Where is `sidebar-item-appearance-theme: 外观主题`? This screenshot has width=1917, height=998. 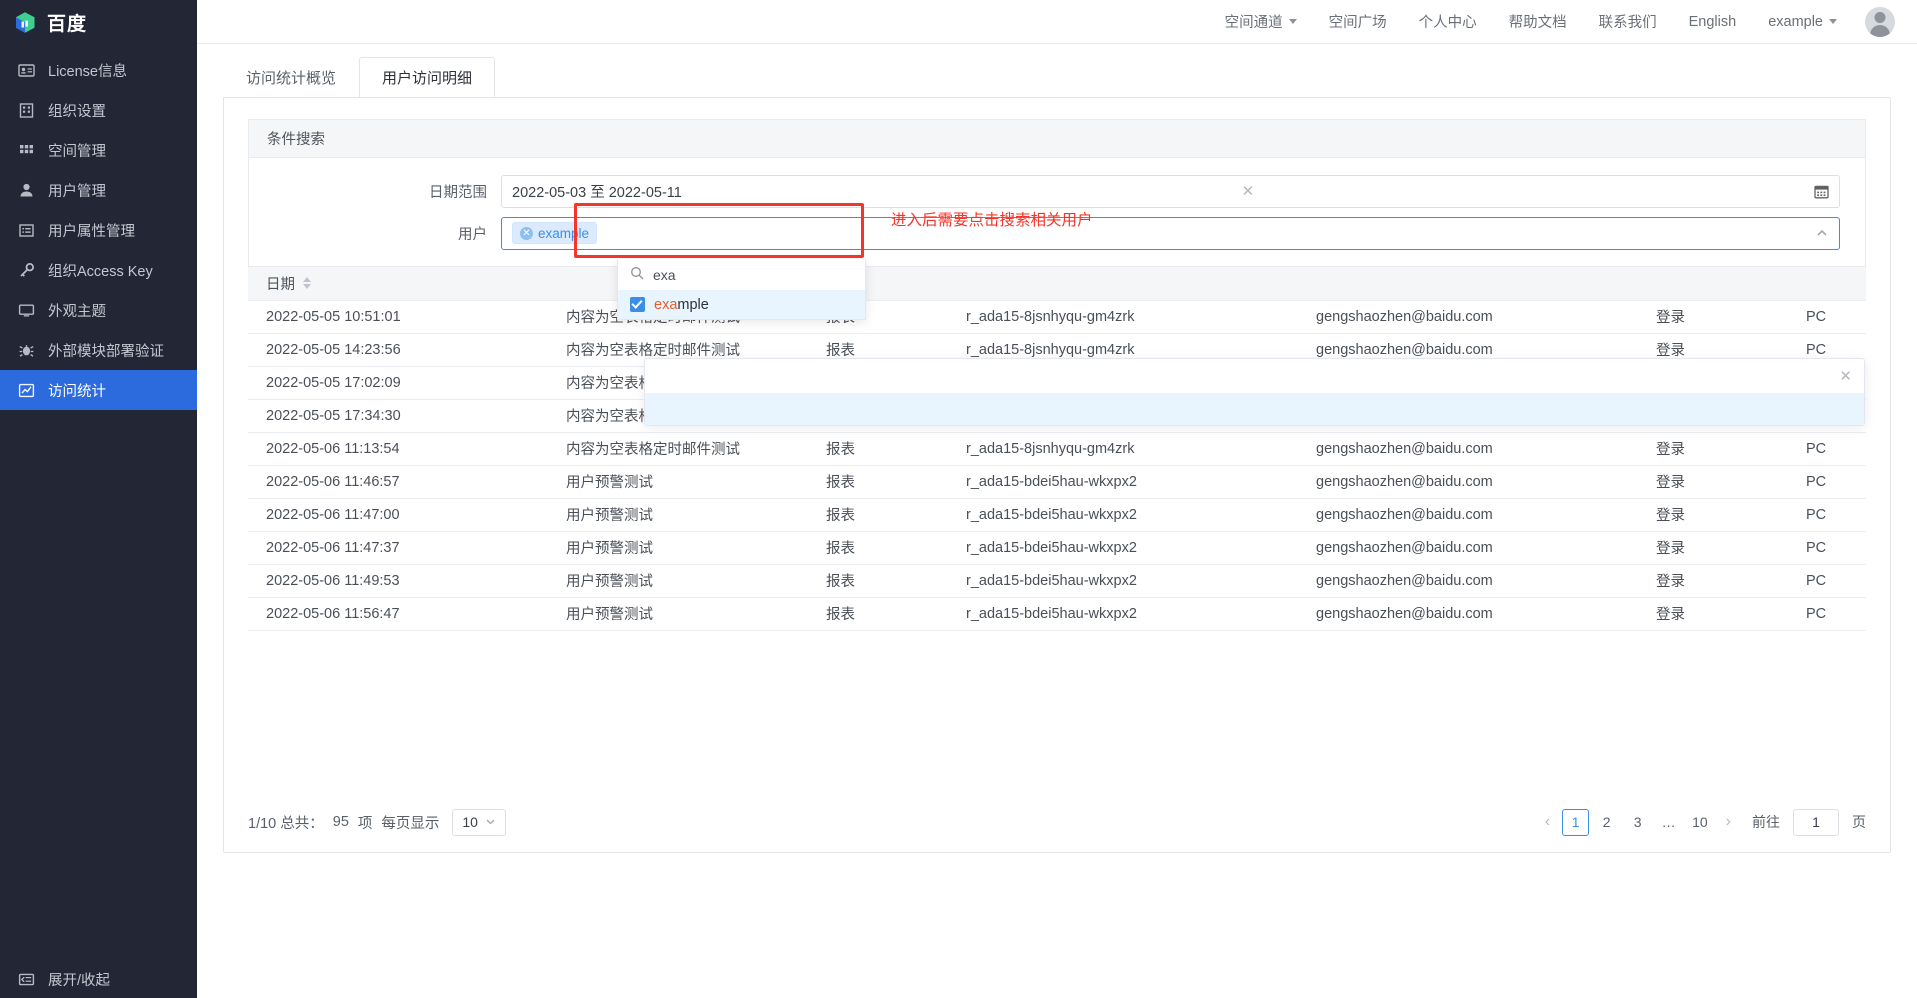 sidebar-item-appearance-theme: 外观主题 is located at coordinates (98, 310).